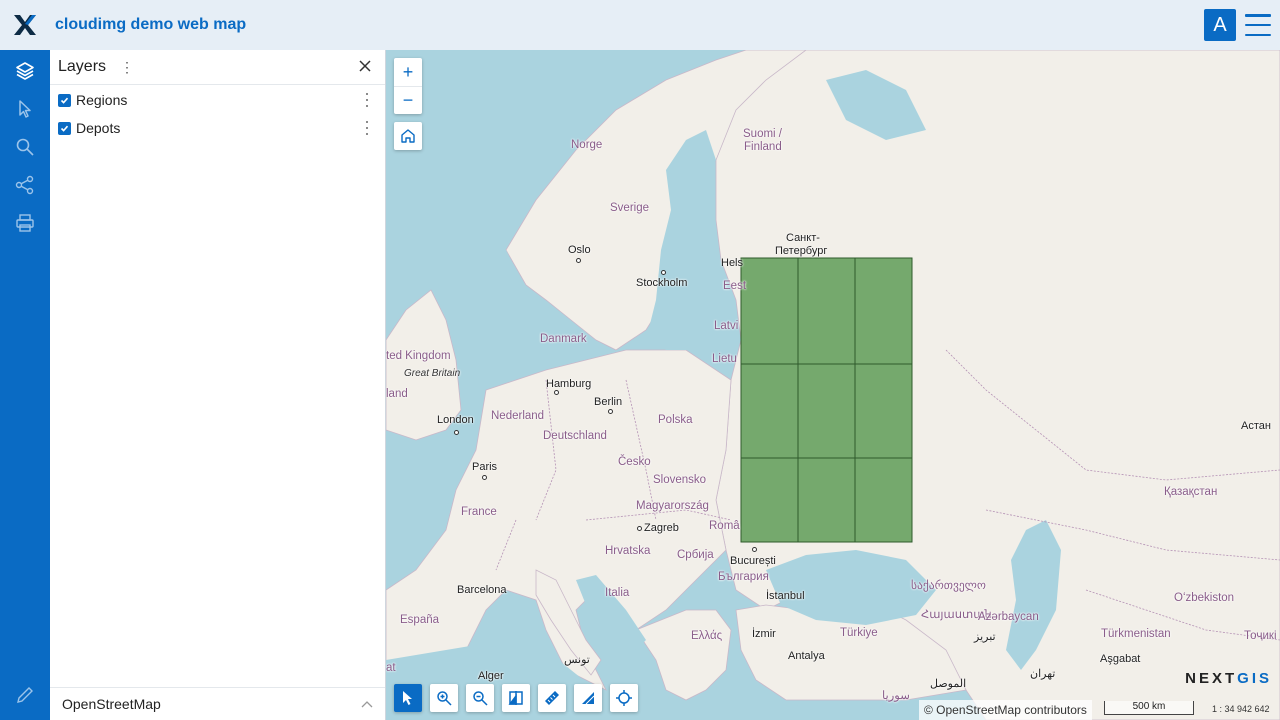 This screenshot has height=720, width=1280. Describe the element at coordinates (217, 100) in the screenshot. I see `layer-item-regions: Regions` at that location.